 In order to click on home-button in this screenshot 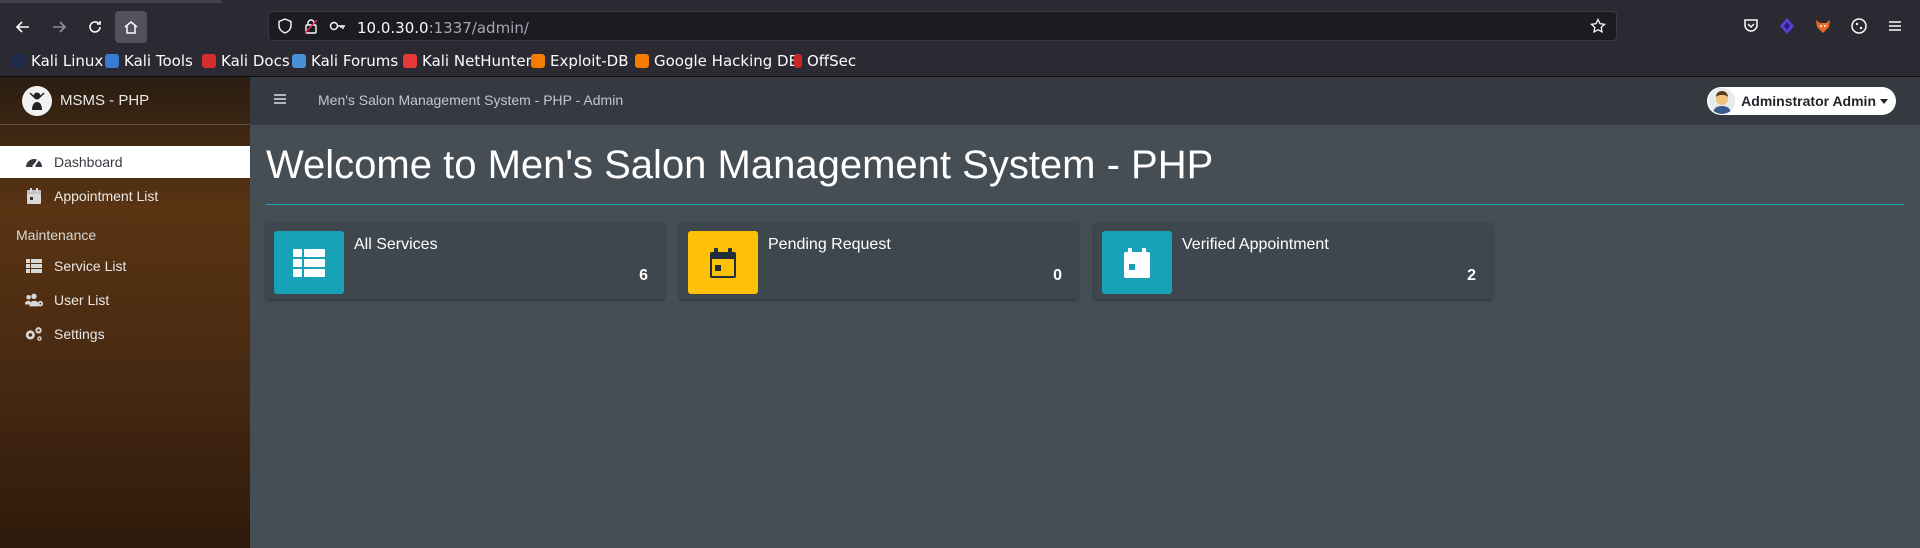, I will do `click(131, 27)`.